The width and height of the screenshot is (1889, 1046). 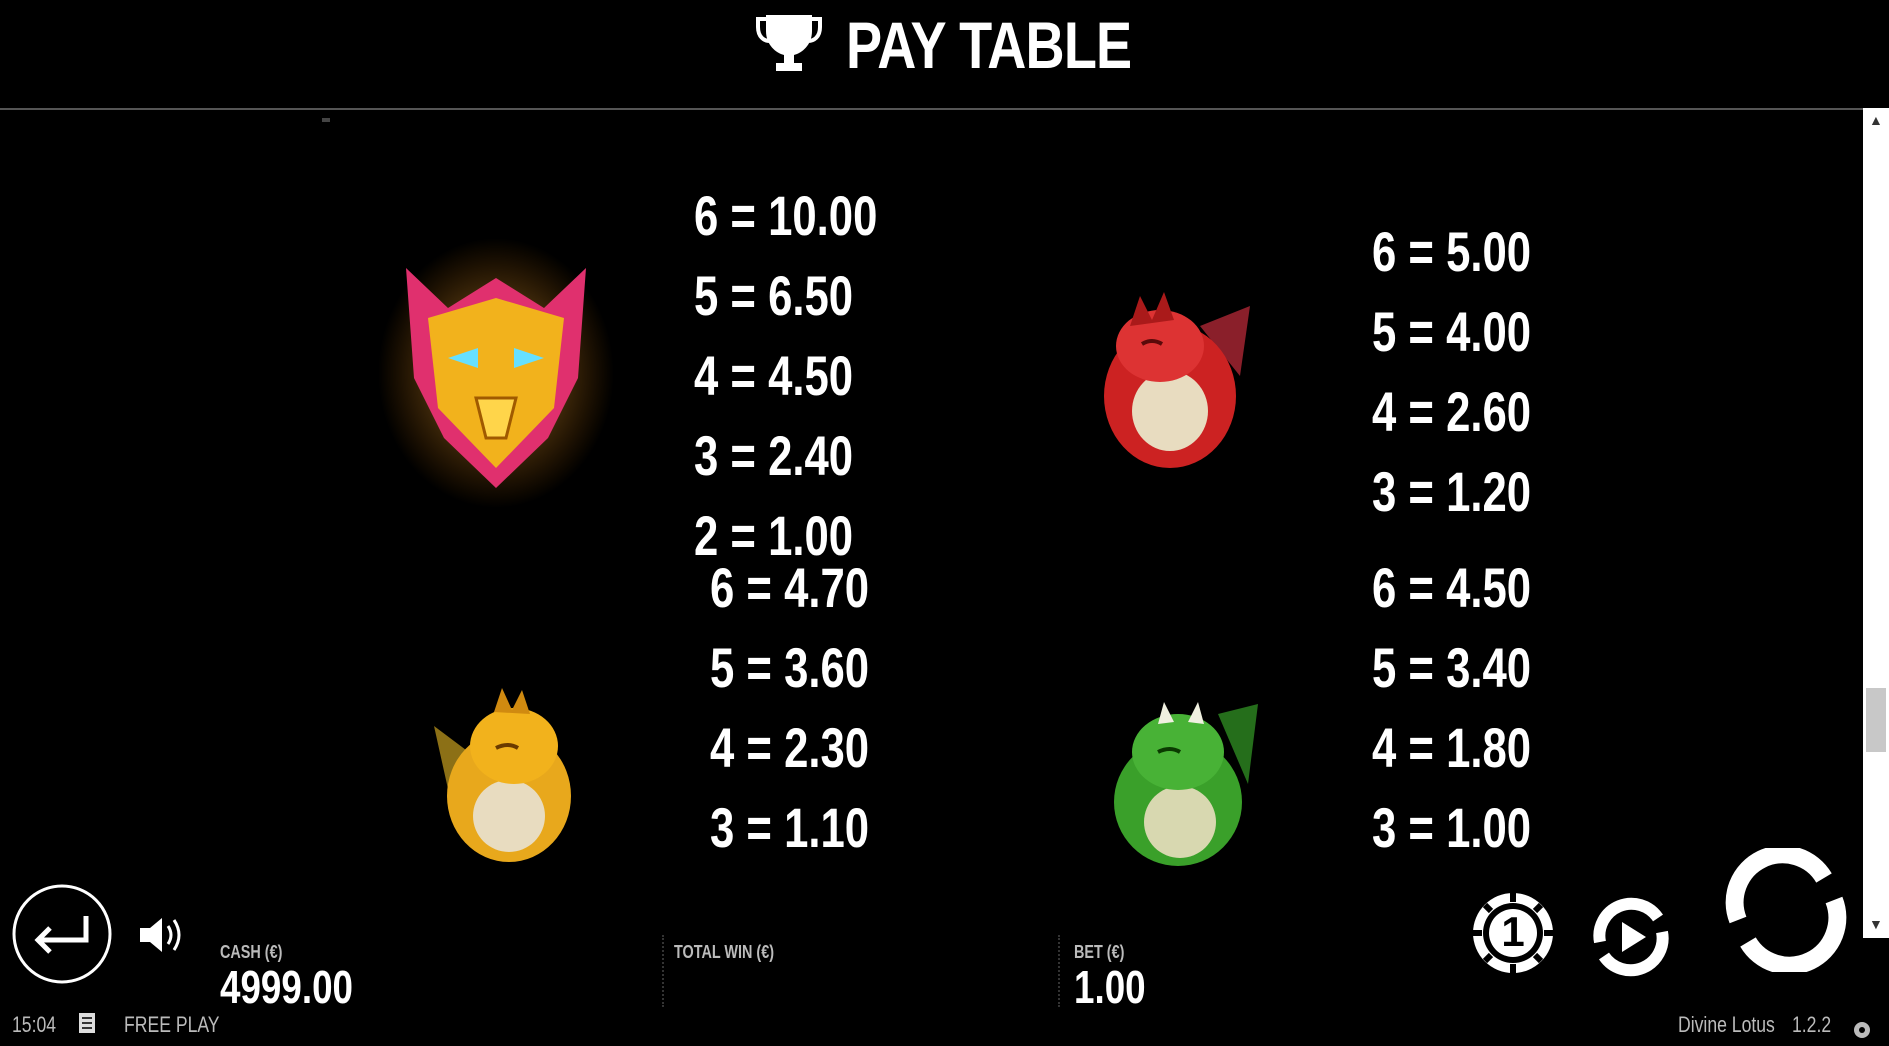 What do you see at coordinates (790, 587) in the screenshot?
I see `payout-line: 6 = 4.70` at bounding box center [790, 587].